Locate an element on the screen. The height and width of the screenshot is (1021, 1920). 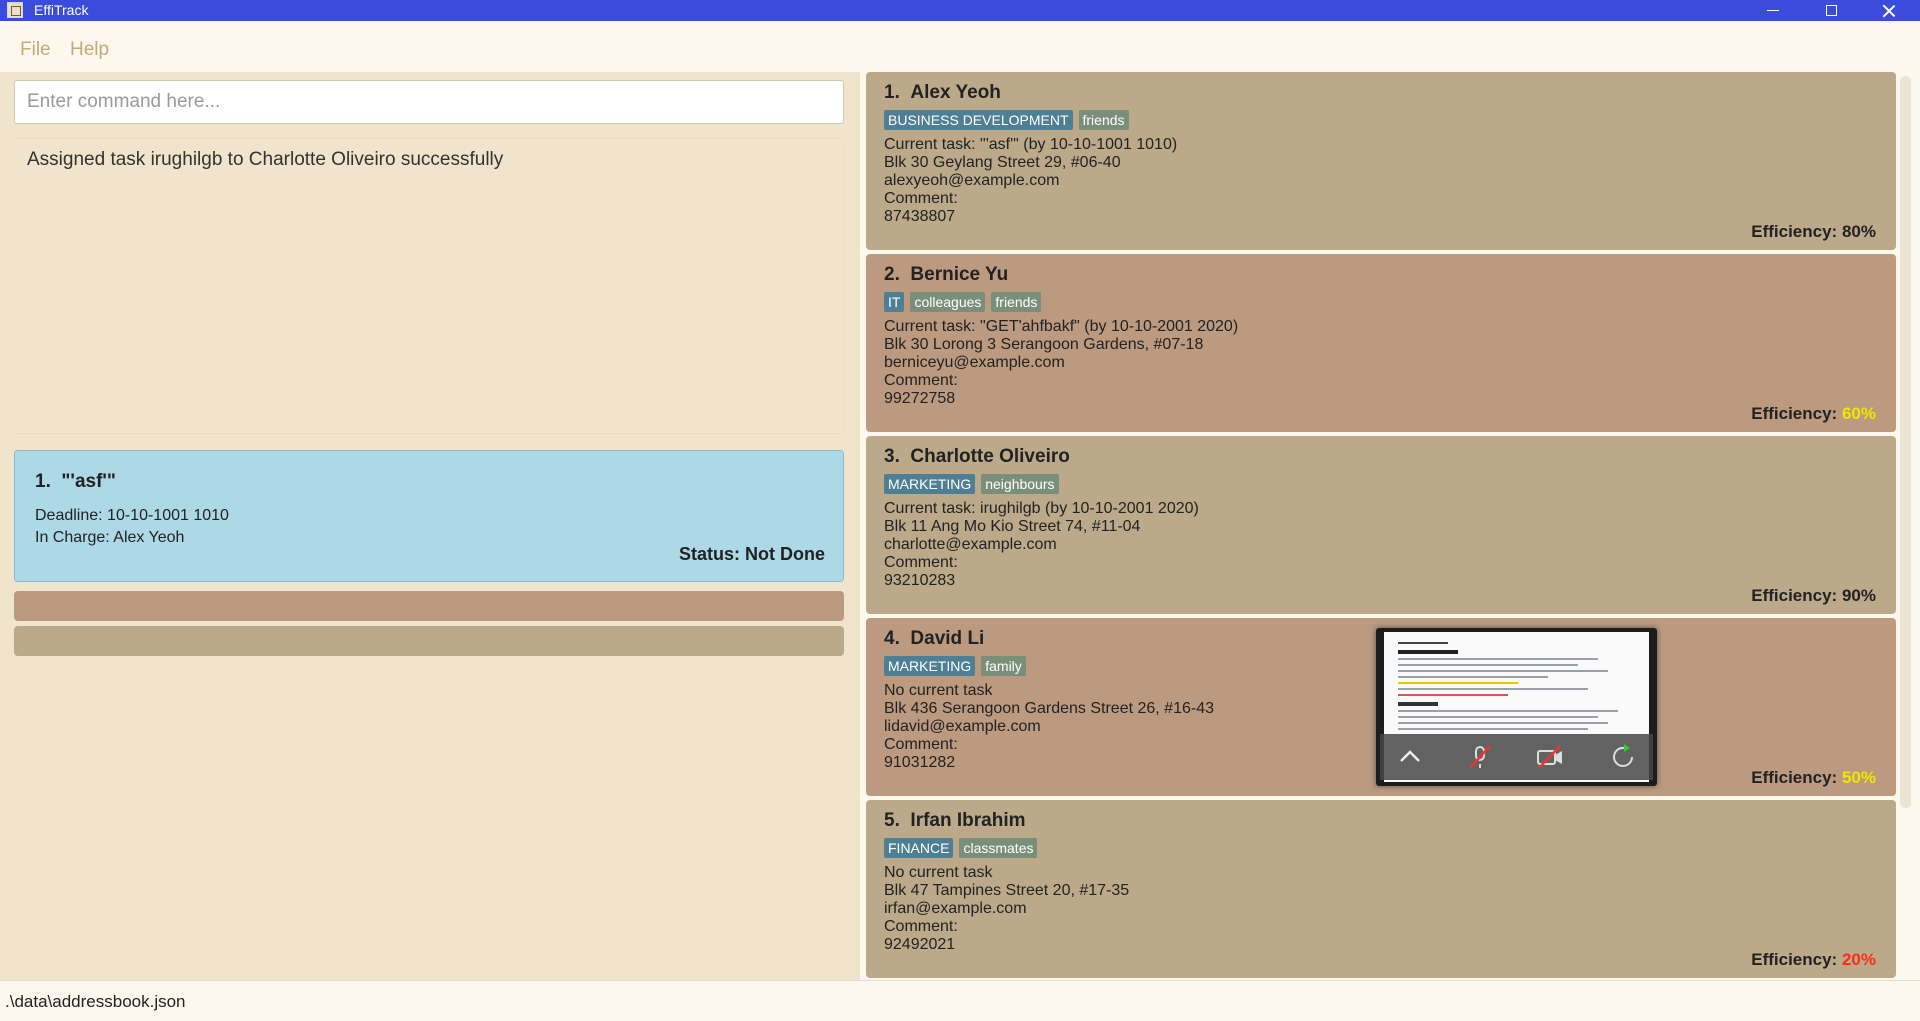
efficiency-value: 90% is located at coordinates (1858, 595).